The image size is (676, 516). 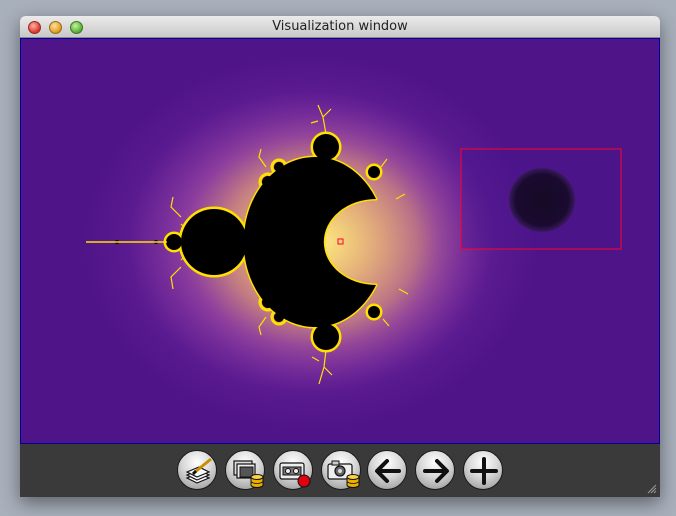 I want to click on plus-icon, so click(x=484, y=471).